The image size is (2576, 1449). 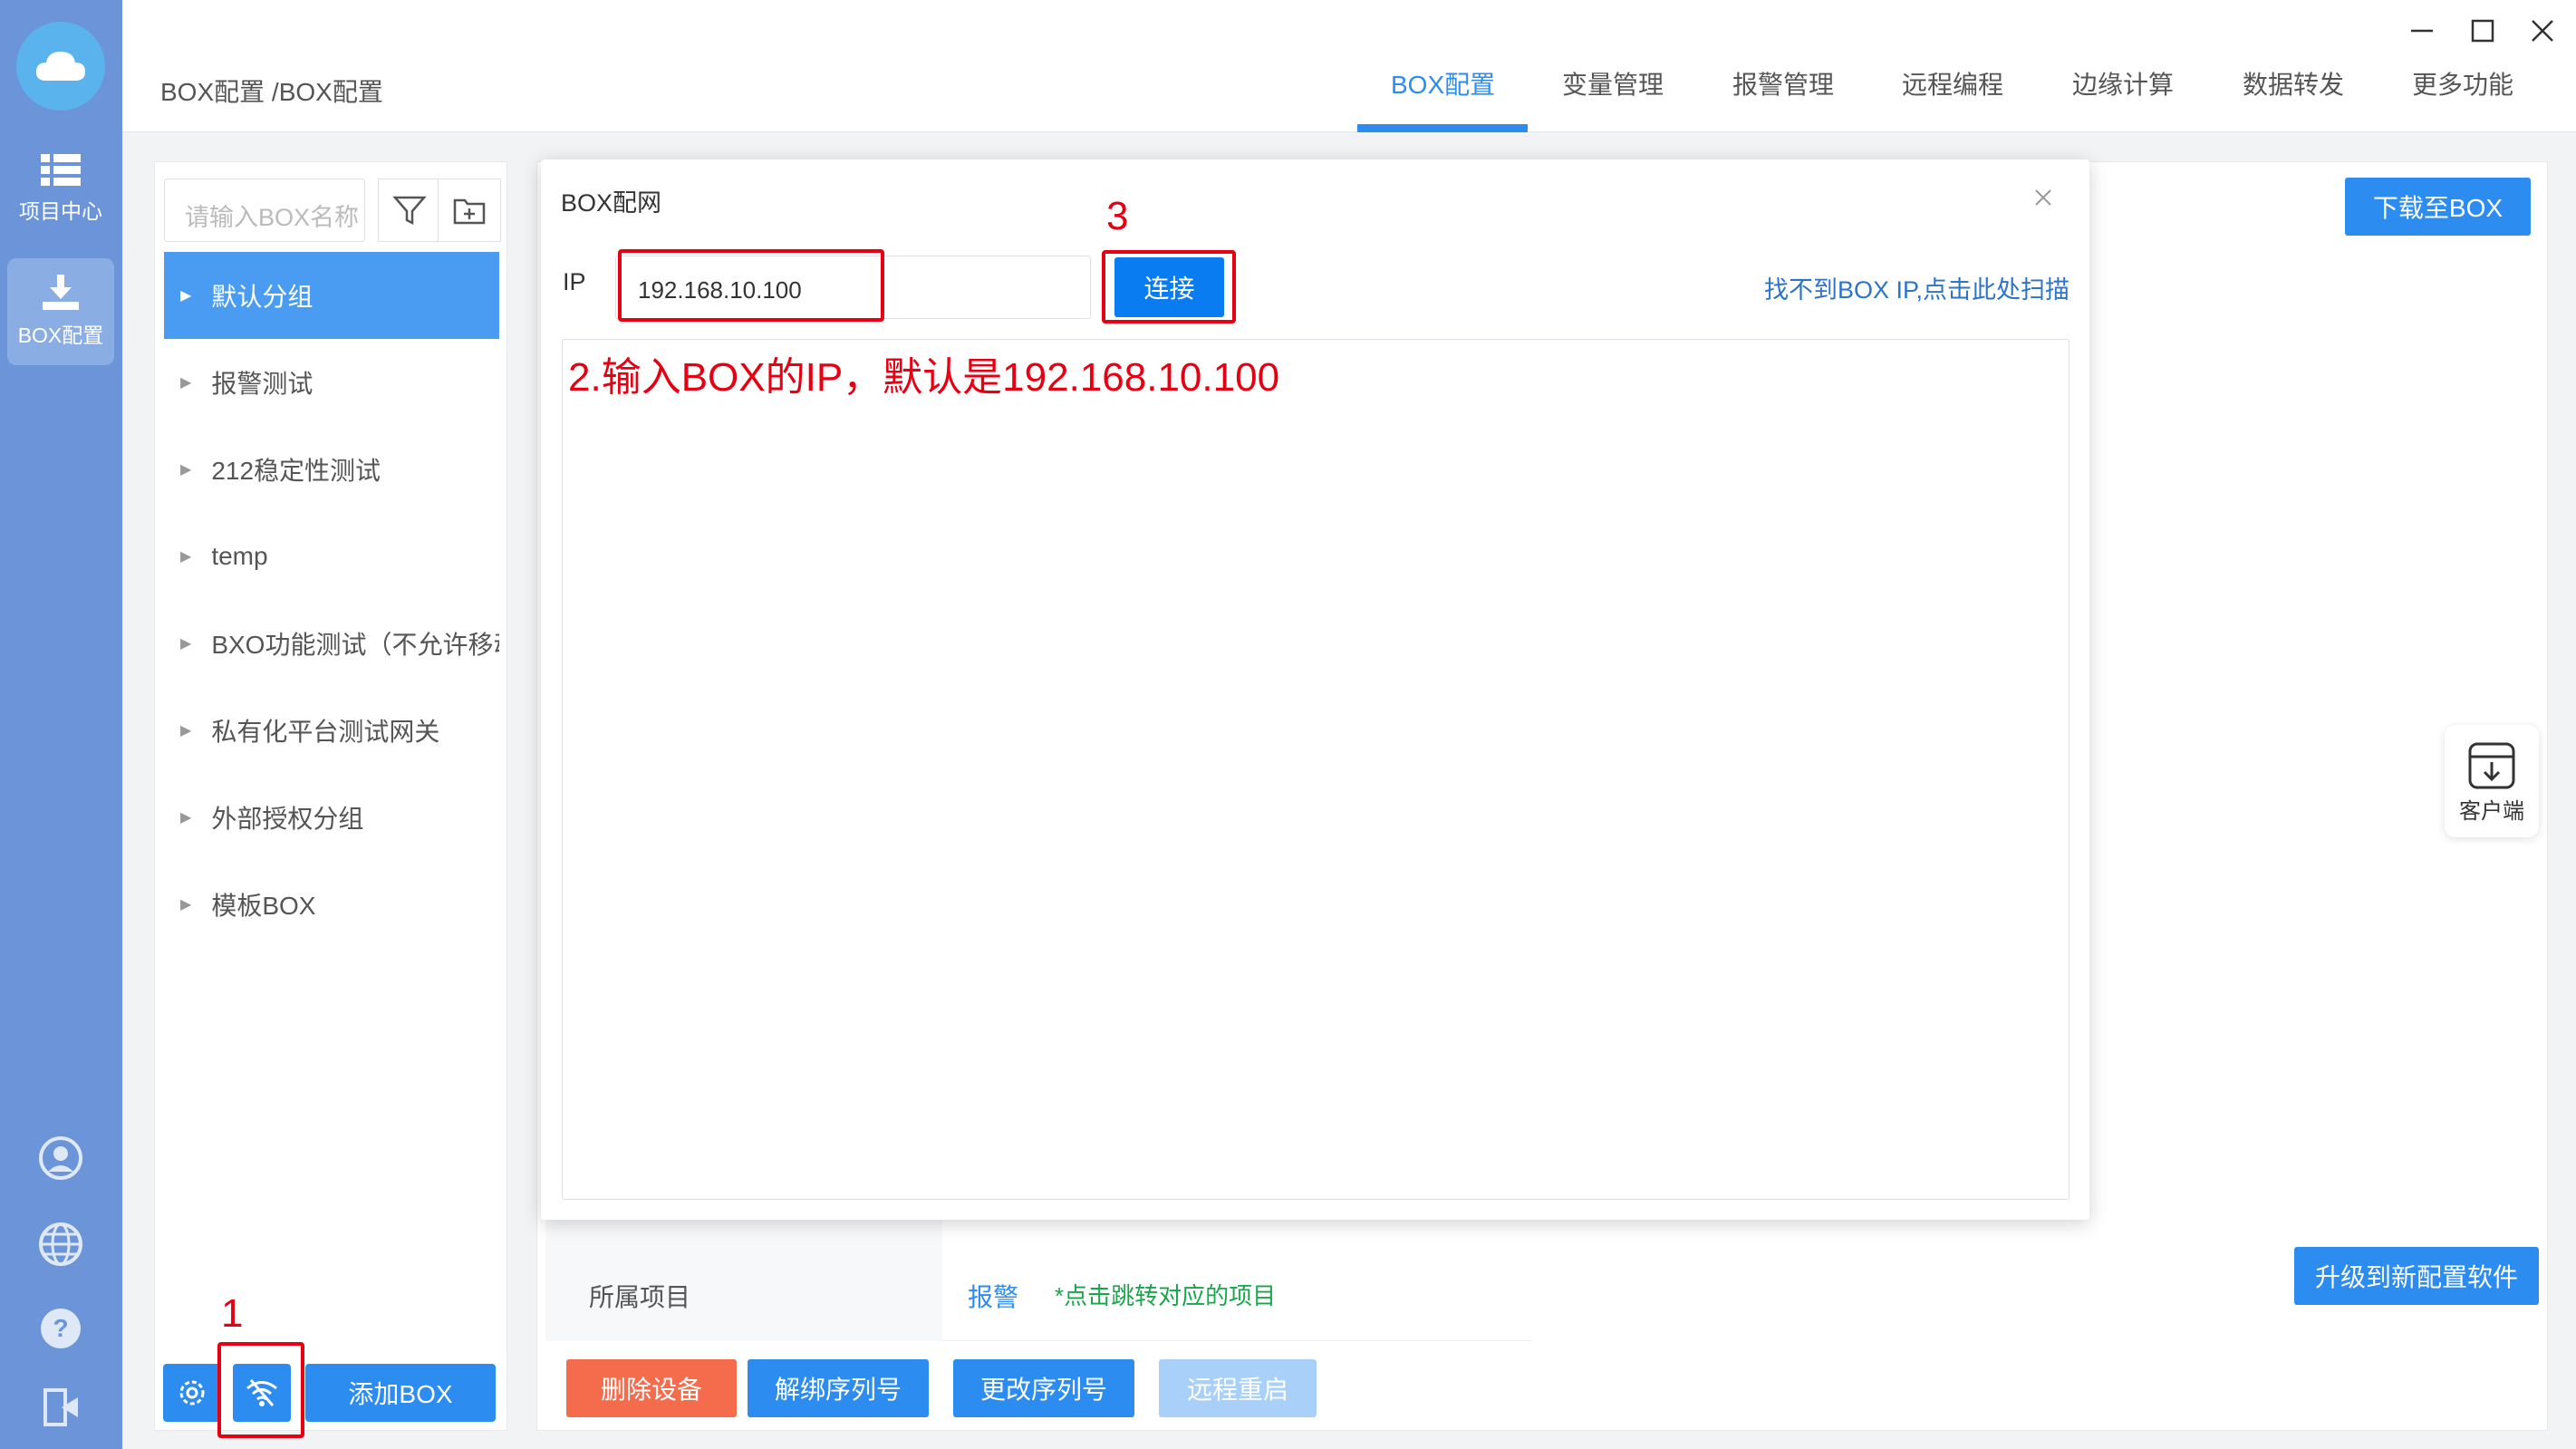 I want to click on group-item-label: 212稳定性测试, so click(x=296, y=471).